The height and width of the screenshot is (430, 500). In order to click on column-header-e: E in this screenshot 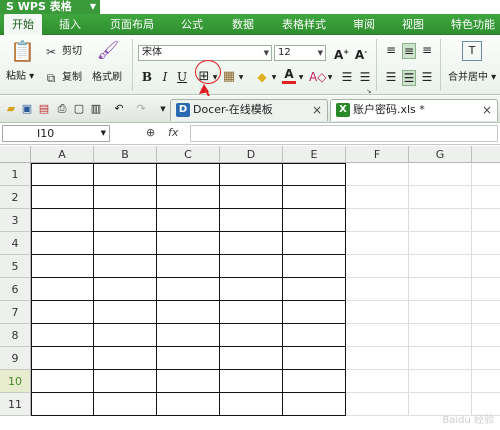, I will do `click(314, 154)`.